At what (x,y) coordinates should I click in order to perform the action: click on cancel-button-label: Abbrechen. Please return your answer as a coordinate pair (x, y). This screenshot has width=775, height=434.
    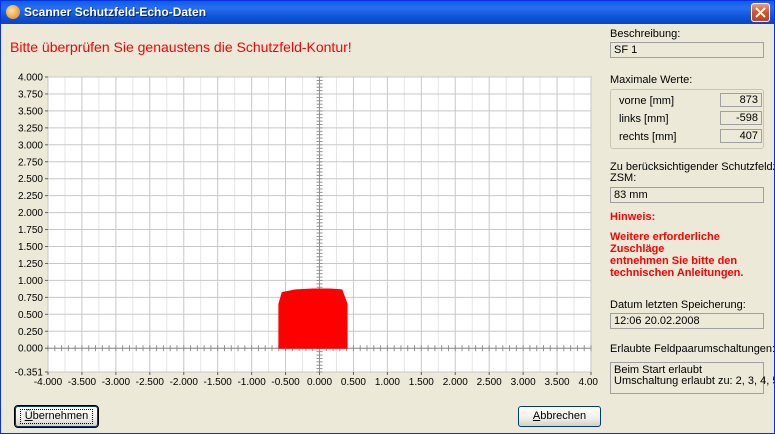
    Looking at the image, I should click on (559, 416).